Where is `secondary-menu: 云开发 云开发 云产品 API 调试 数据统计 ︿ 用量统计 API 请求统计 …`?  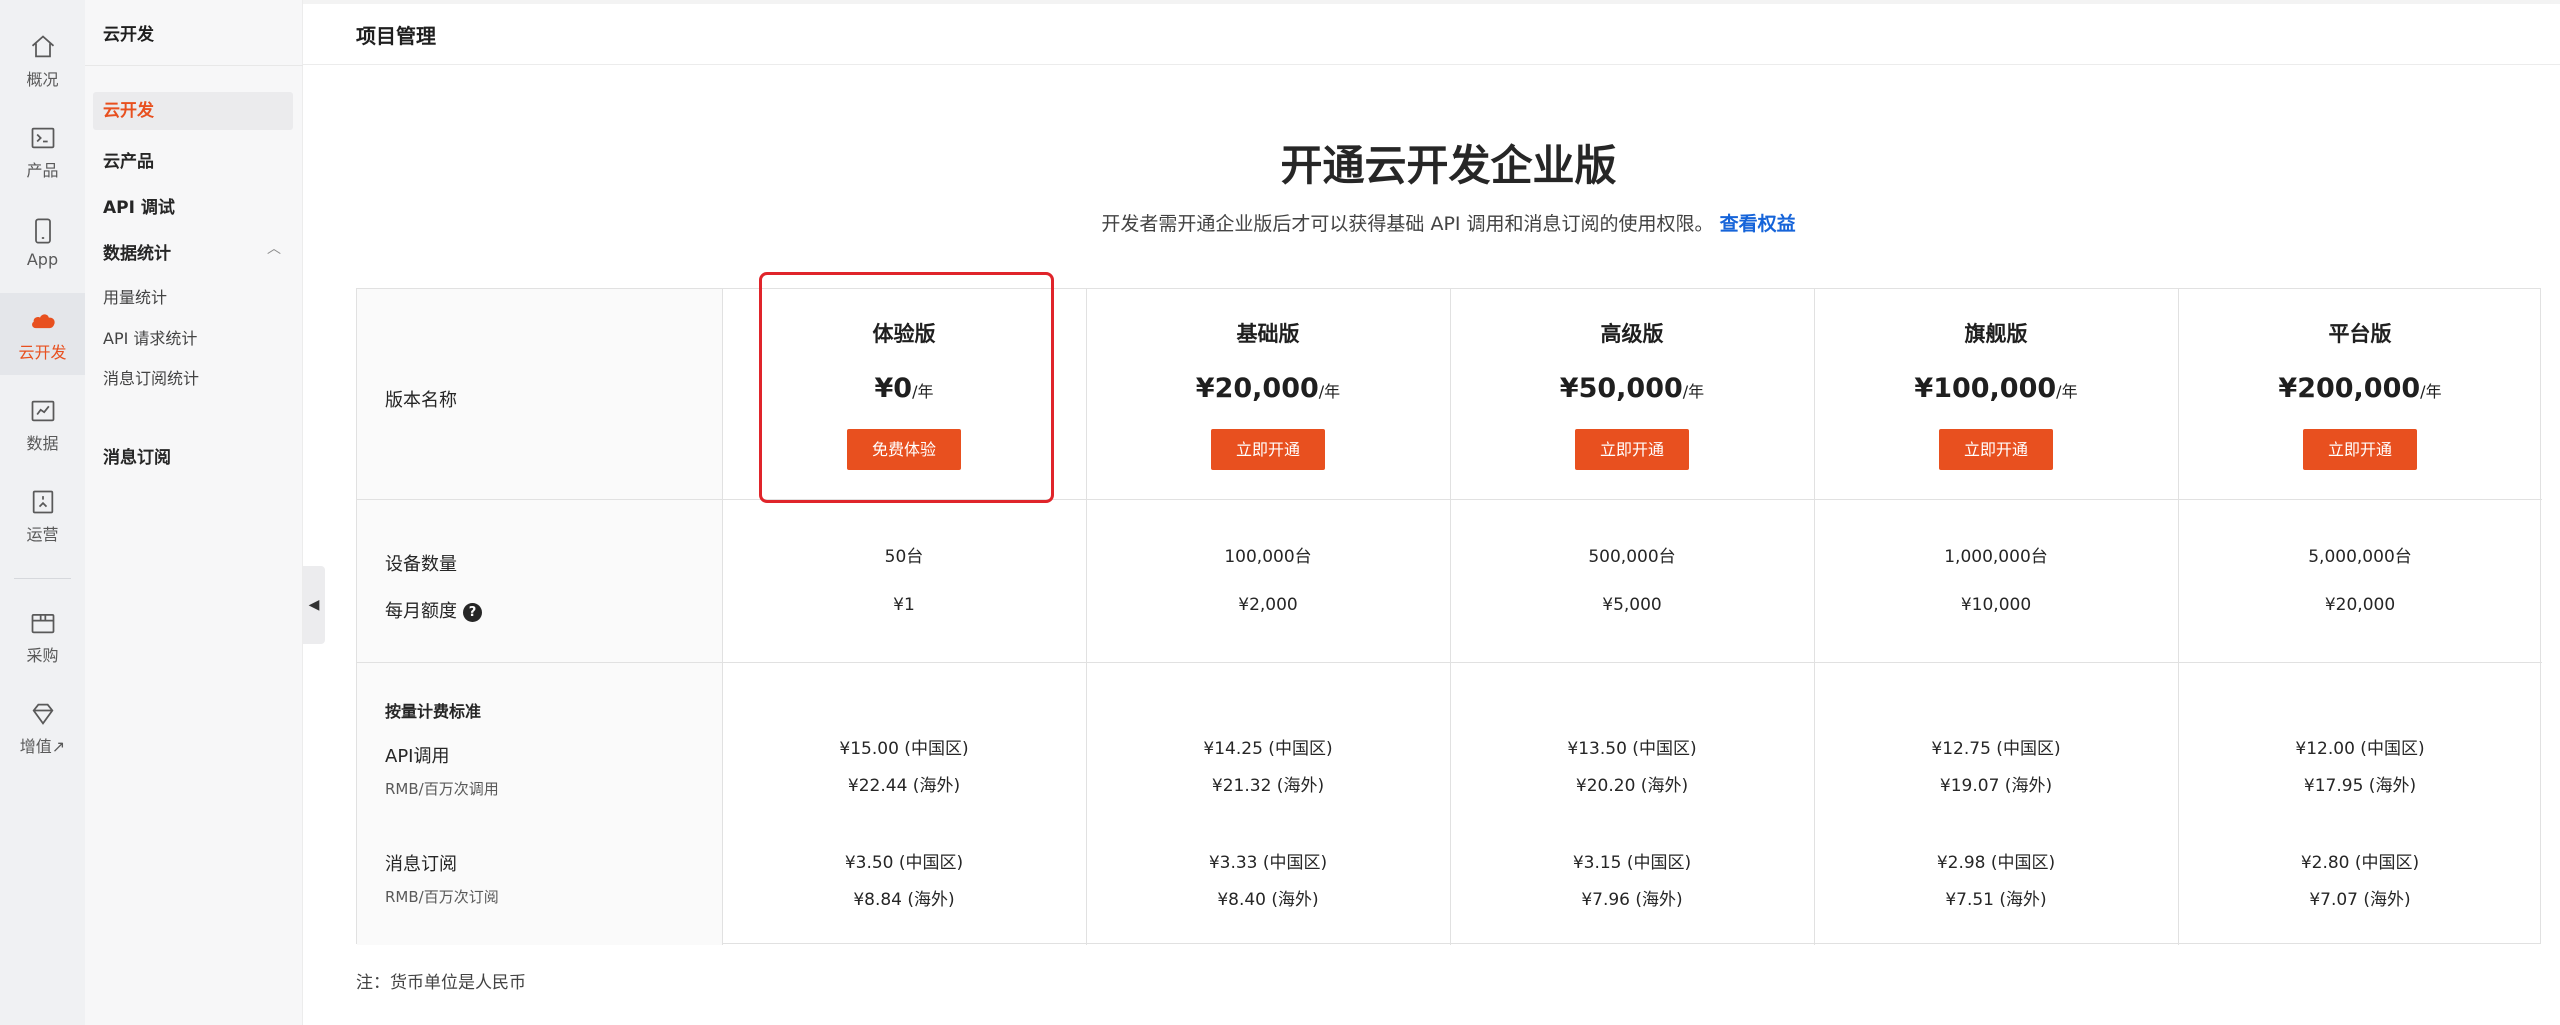 secondary-menu: 云开发 云开发 云产品 API 调试 数据统计 ︿ 用量统计 API 请求统计 … is located at coordinates (194, 512).